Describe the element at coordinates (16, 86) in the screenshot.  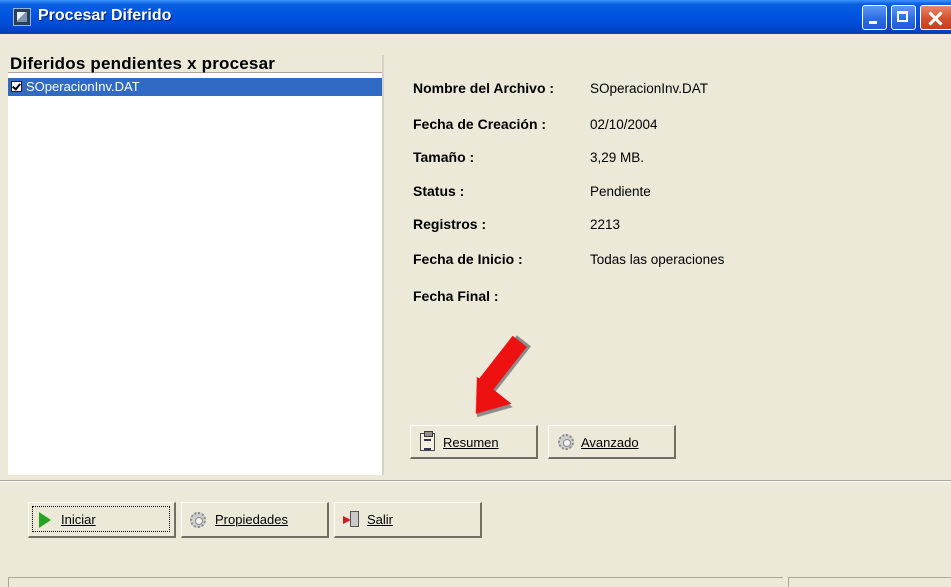
I see `item-checkbox` at that location.